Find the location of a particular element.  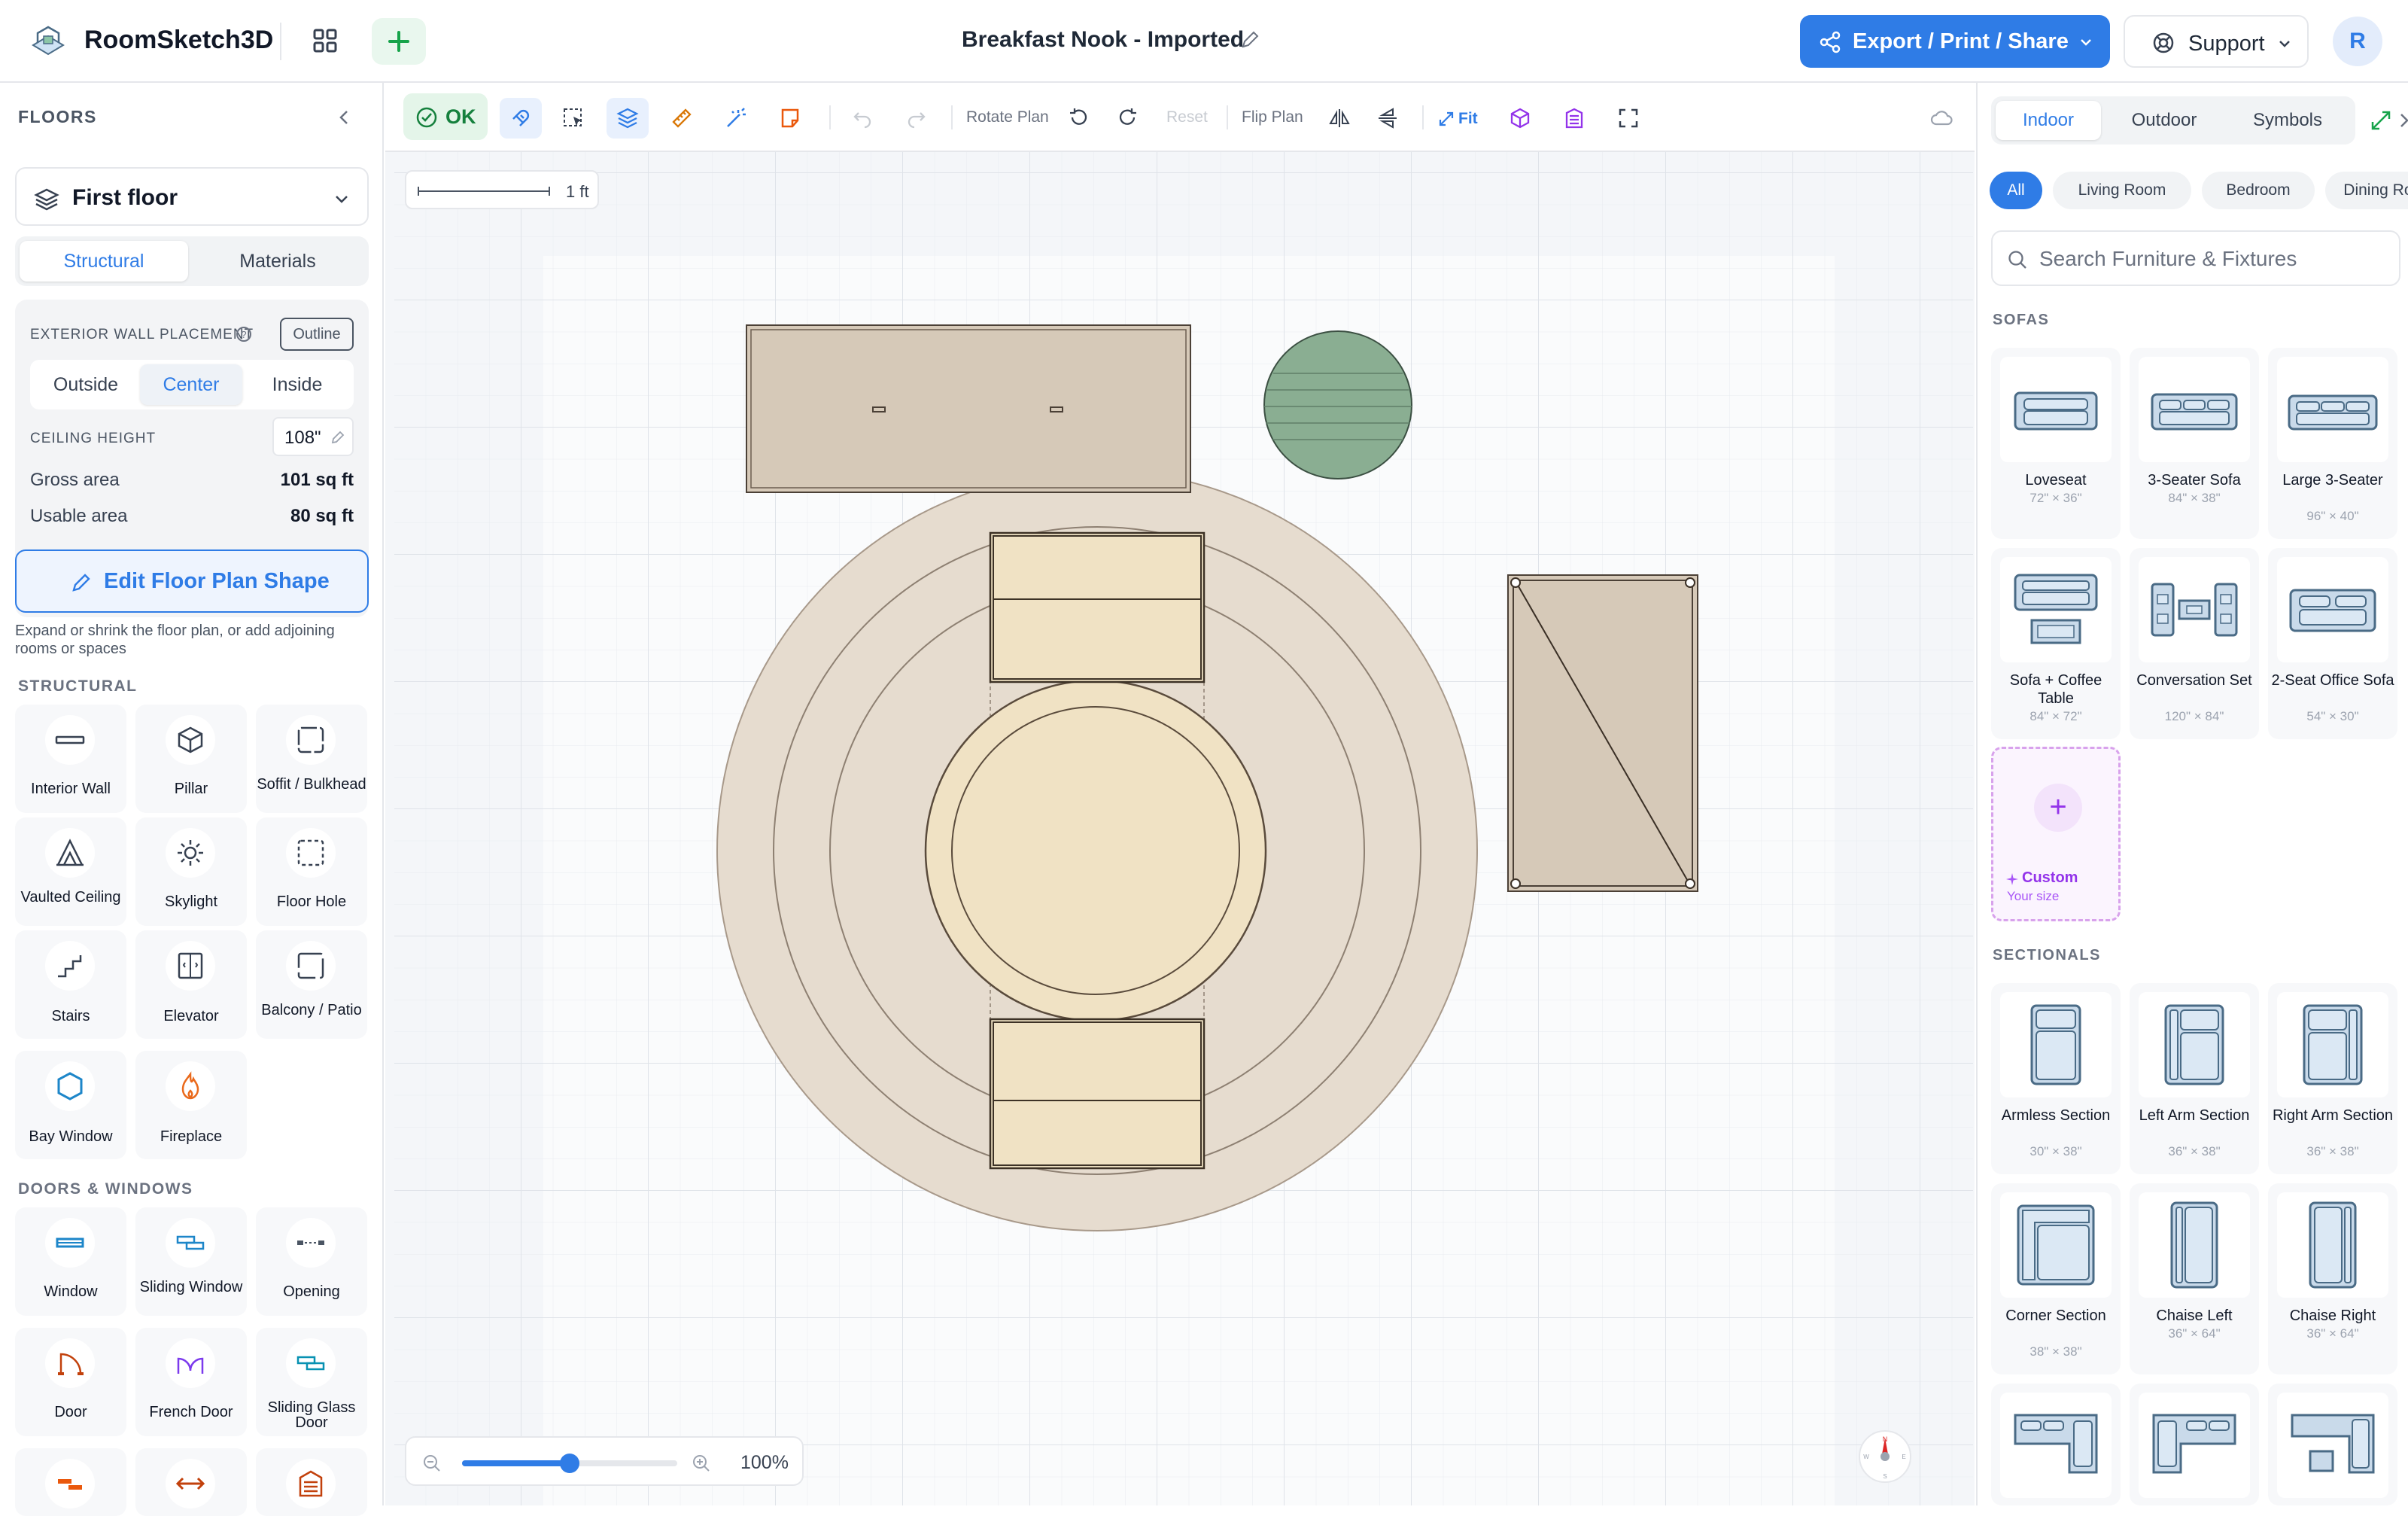

more-tabs-button is located at coordinates (2402, 120).